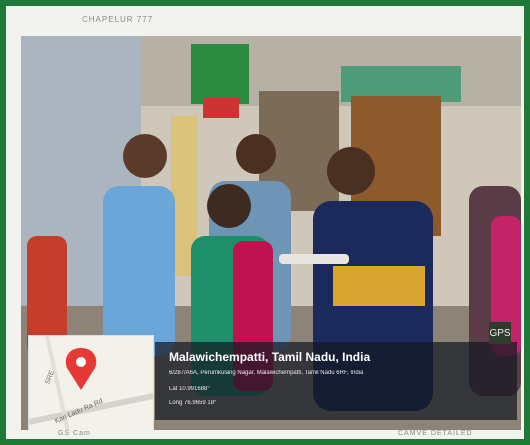  What do you see at coordinates (74, 433) in the screenshot?
I see `footer-left-text: GS Cam` at bounding box center [74, 433].